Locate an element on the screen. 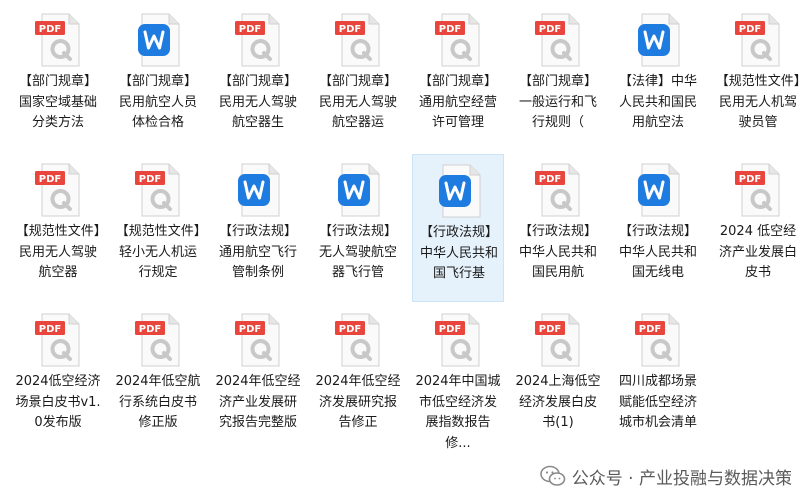 This screenshot has height=504, width=812. file-item: PDF 【规范性文件】民用无人机驾驶员管 is located at coordinates (758, 78).